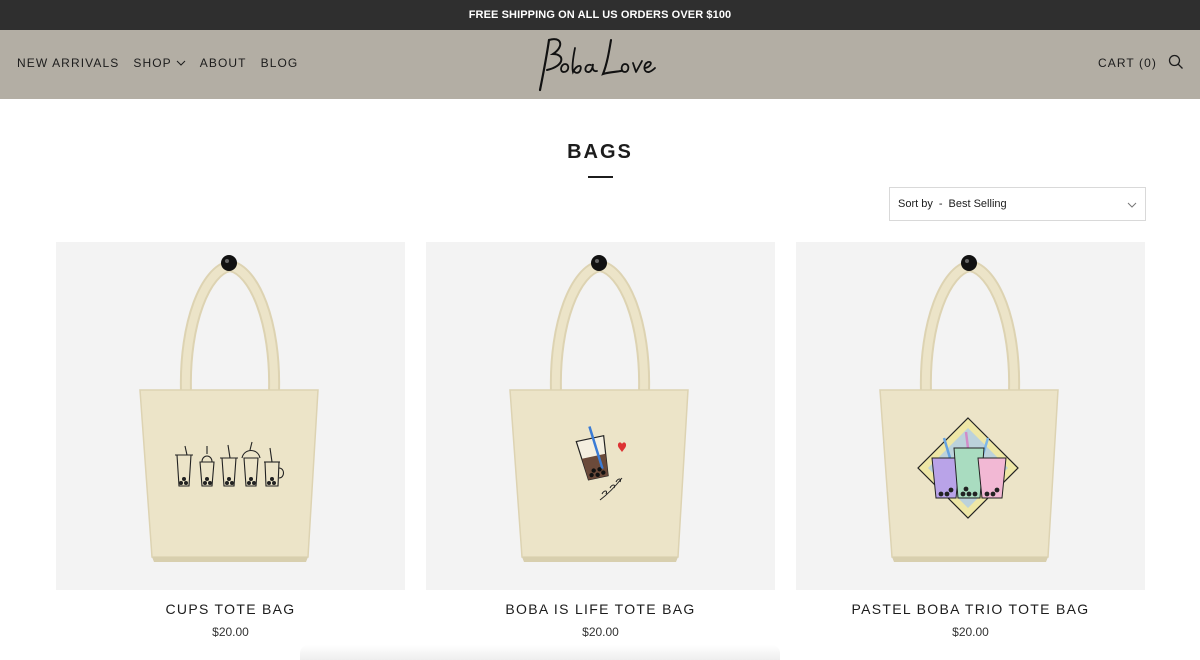 The height and width of the screenshot is (660, 1200). What do you see at coordinates (977, 204) in the screenshot?
I see `sort-value: Best Selling` at bounding box center [977, 204].